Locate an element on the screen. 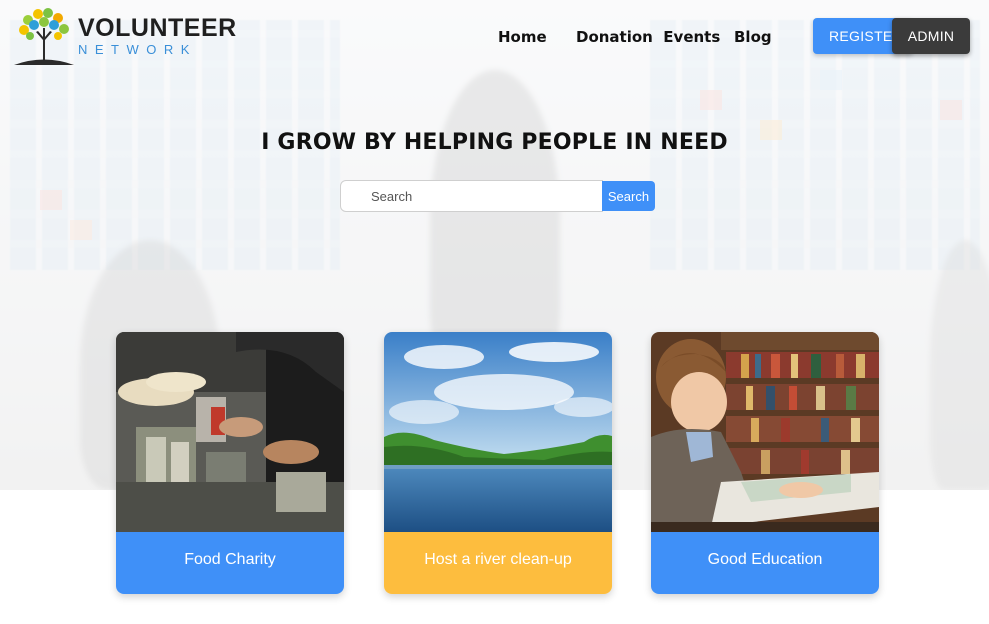 Image resolution: width=989 pixels, height=624 pixels. search-button: Search is located at coordinates (628, 196).